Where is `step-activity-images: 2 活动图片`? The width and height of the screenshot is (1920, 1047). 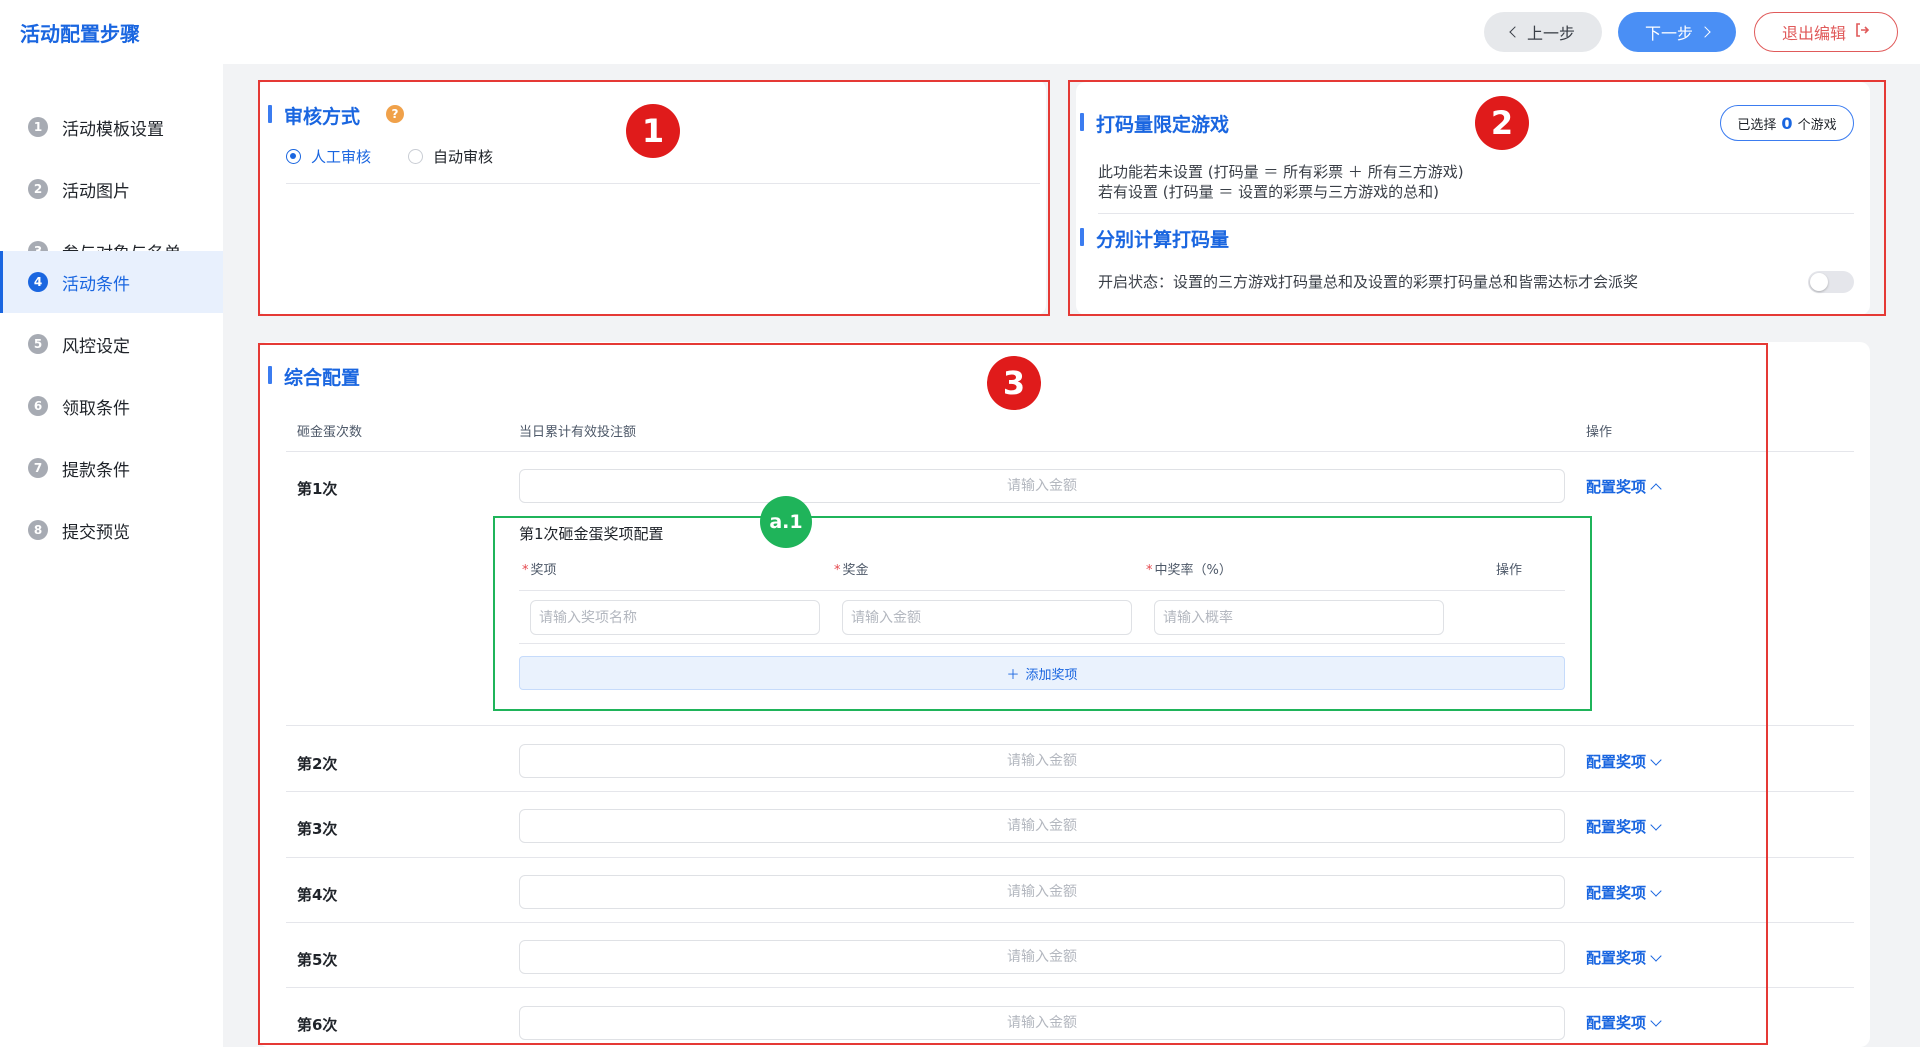 step-activity-images: 2 活动图片 is located at coordinates (111, 189).